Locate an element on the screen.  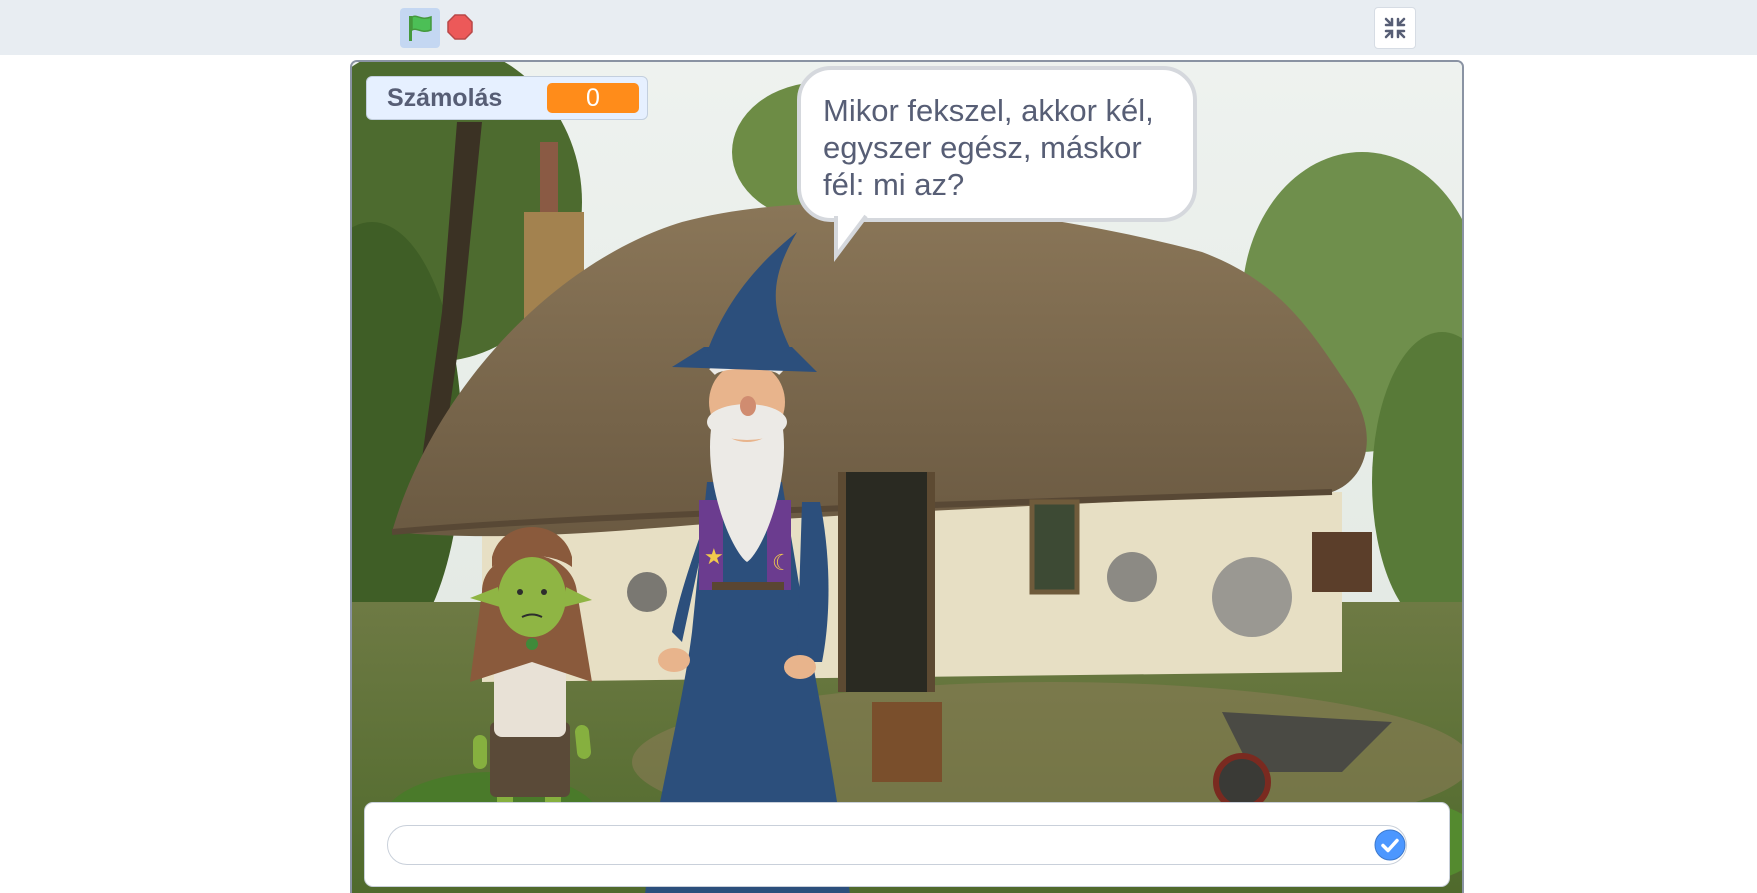
exit-fullscreen-button is located at coordinates (1395, 28).